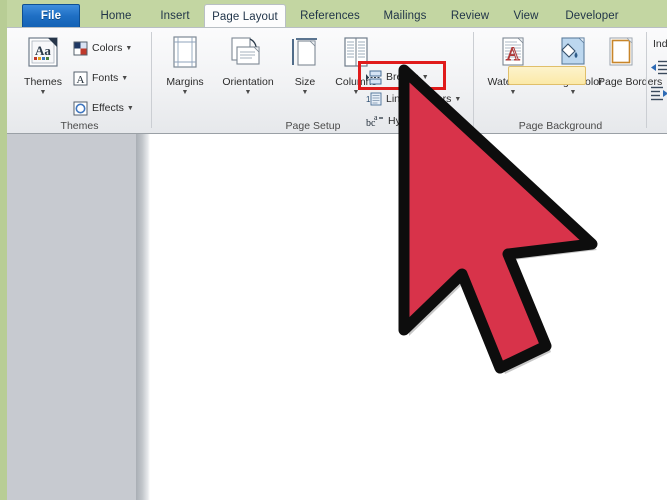  Describe the element at coordinates (185, 82) in the screenshot. I see `margins-button-label: Margins` at that location.